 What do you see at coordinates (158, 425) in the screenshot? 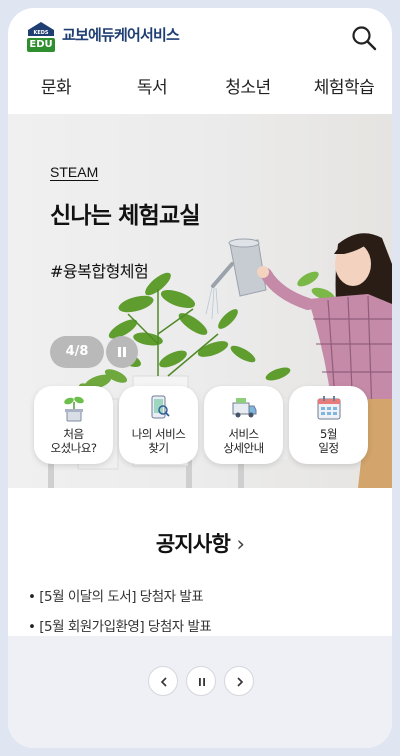
I see `quick-find-service: 나의 서비스 찾기` at bounding box center [158, 425].